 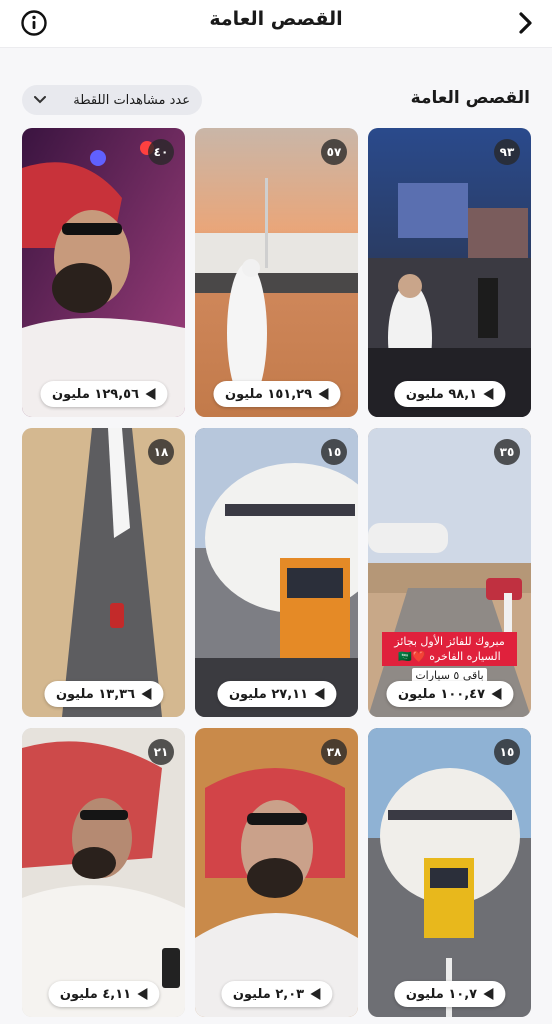 I want to click on story-card: ٩٣ ٩٨,١ مليون, so click(x=449, y=272).